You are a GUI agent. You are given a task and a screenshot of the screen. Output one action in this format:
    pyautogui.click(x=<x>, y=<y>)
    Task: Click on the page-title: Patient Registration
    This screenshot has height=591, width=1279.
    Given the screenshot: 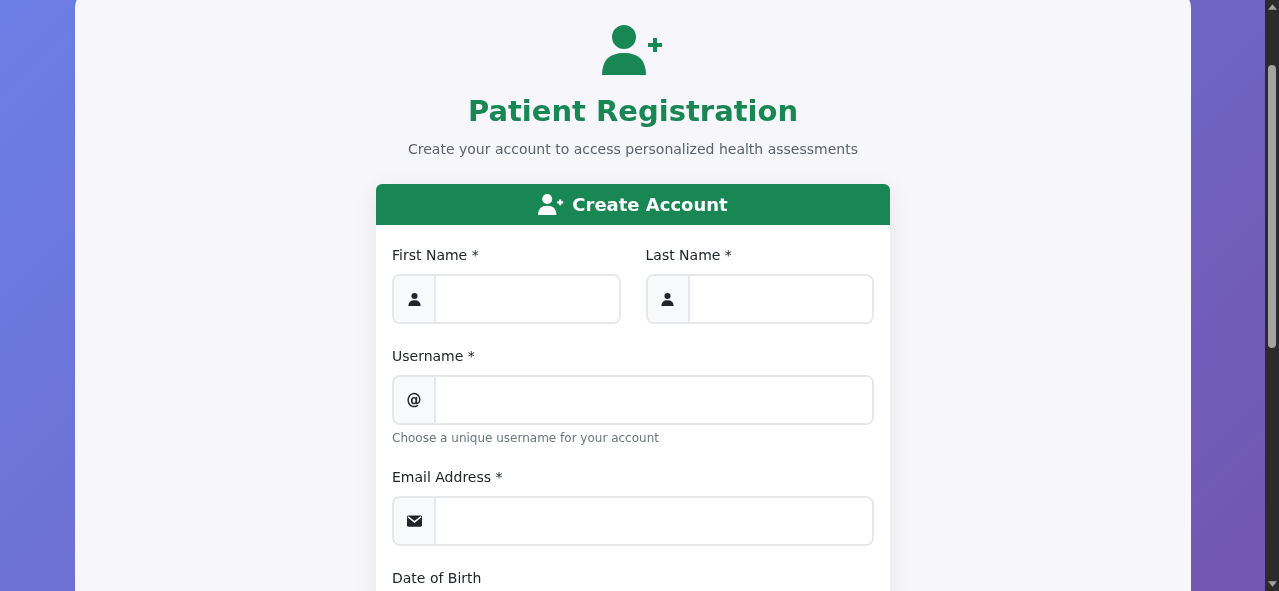 What is the action you would take?
    pyautogui.click(x=633, y=111)
    